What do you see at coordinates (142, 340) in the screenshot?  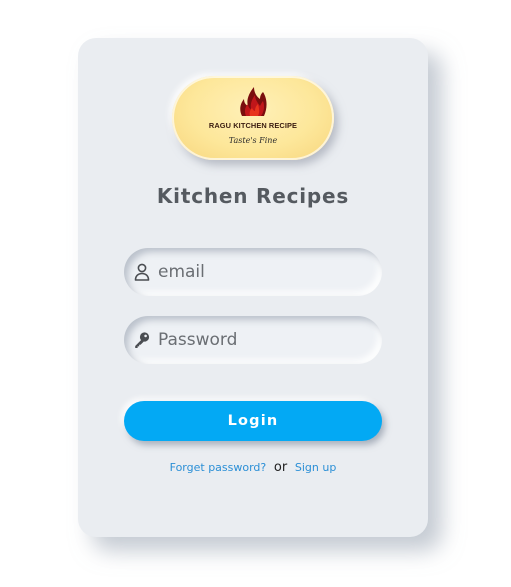 I see `key-icon` at bounding box center [142, 340].